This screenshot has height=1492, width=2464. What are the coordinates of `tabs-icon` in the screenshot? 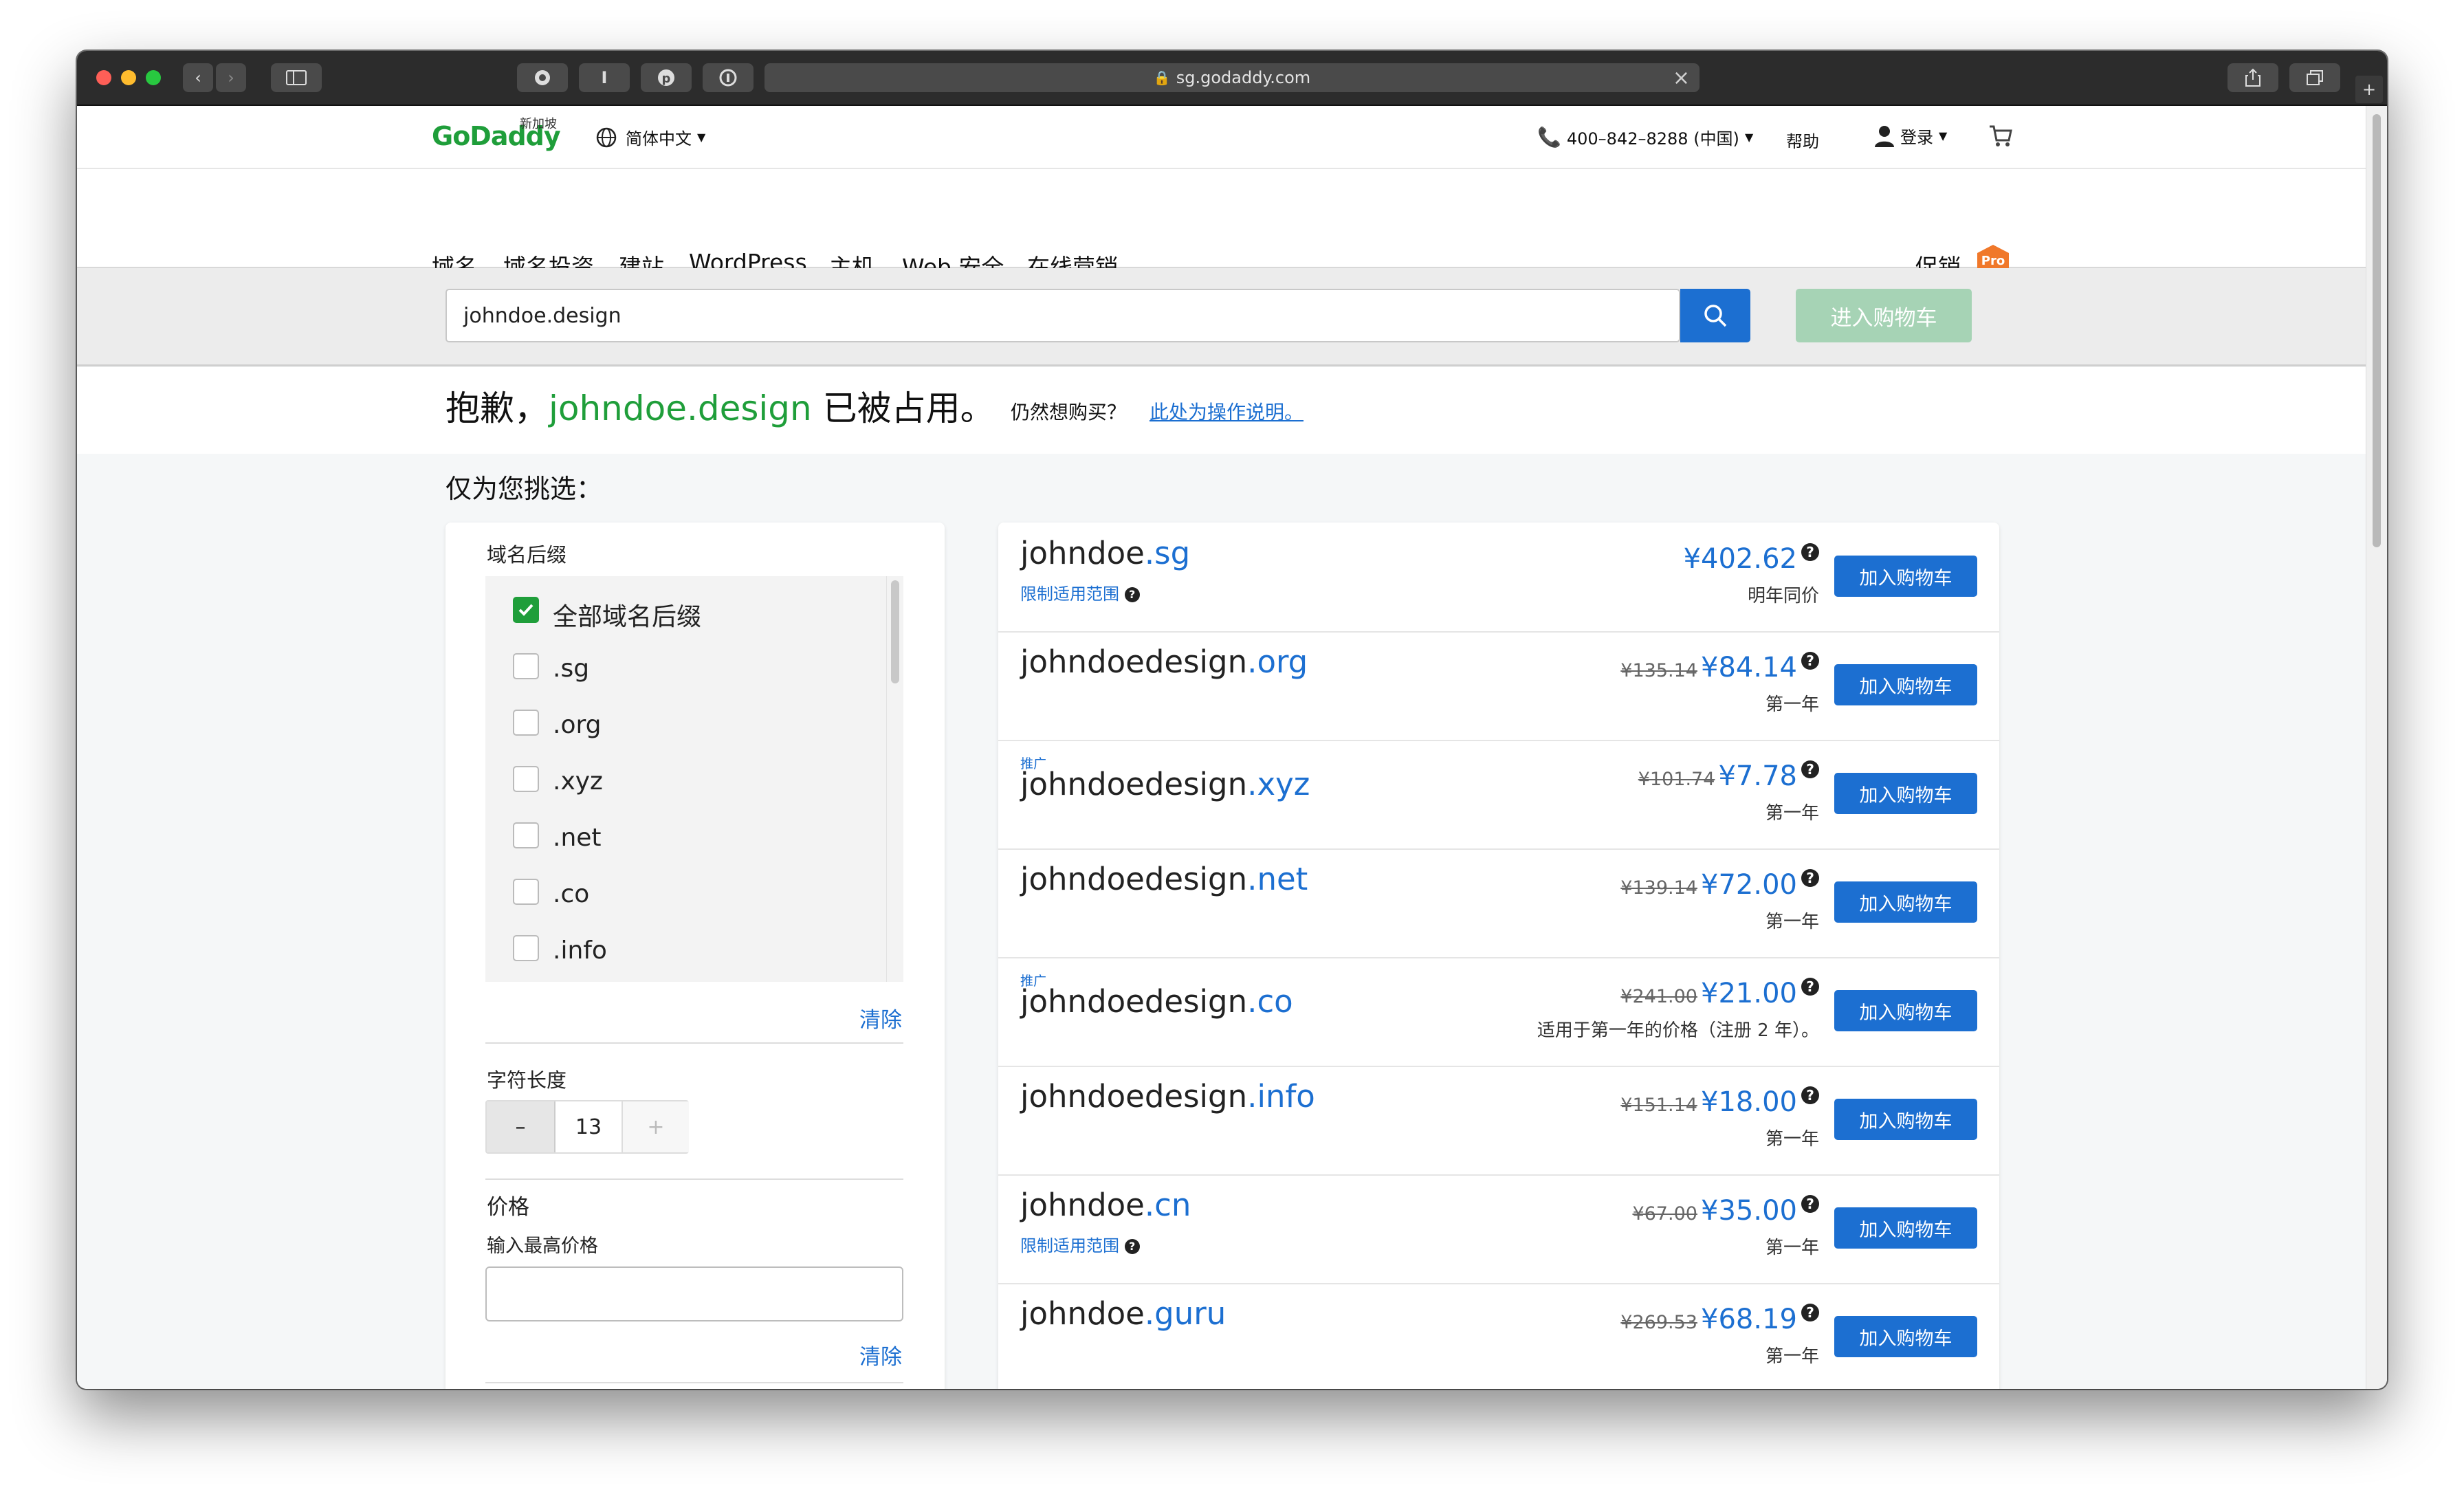 It's located at (2315, 78).